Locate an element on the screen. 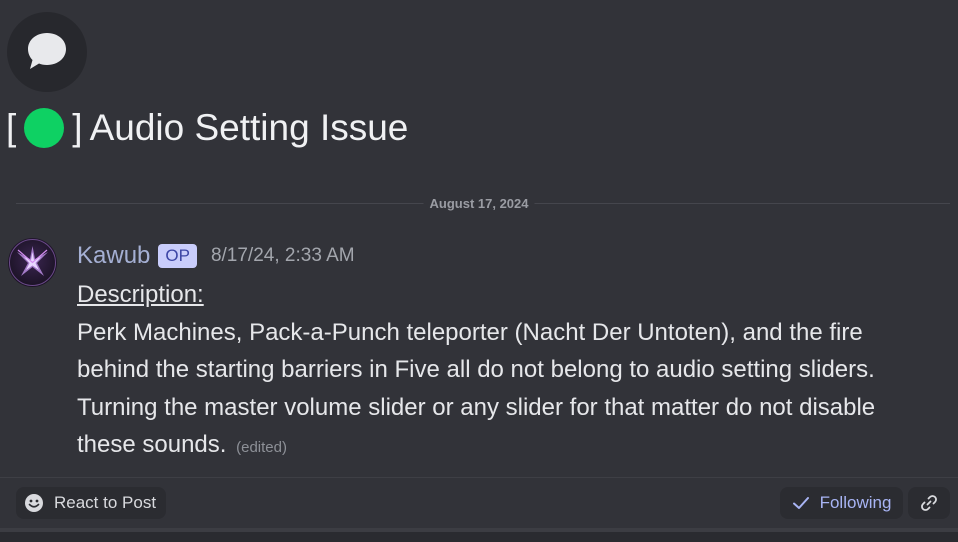  edited-label: (edited) is located at coordinates (261, 447).